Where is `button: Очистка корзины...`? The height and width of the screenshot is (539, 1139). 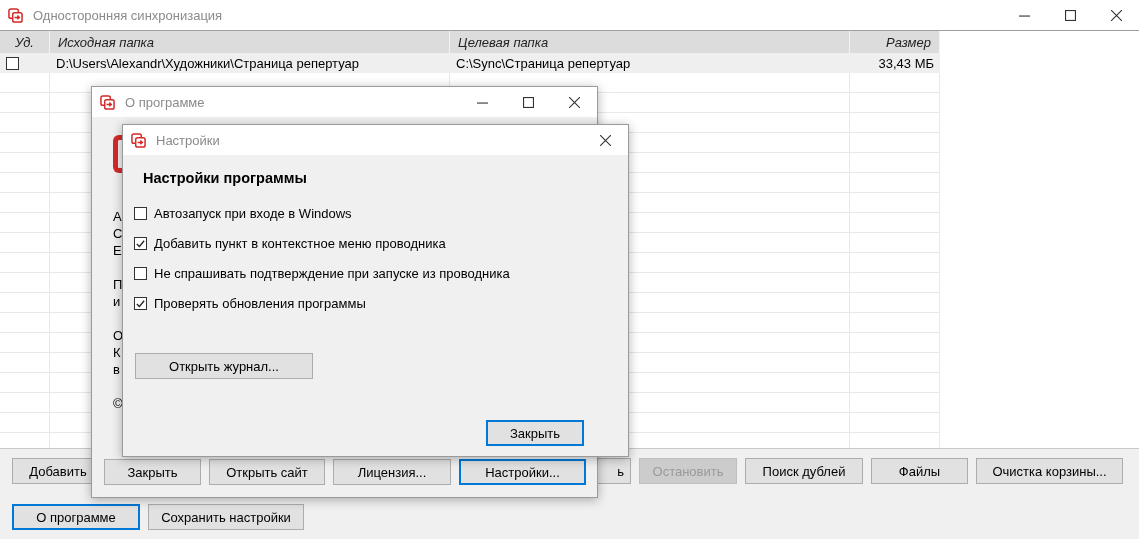 button: Очистка корзины... is located at coordinates (1049, 471).